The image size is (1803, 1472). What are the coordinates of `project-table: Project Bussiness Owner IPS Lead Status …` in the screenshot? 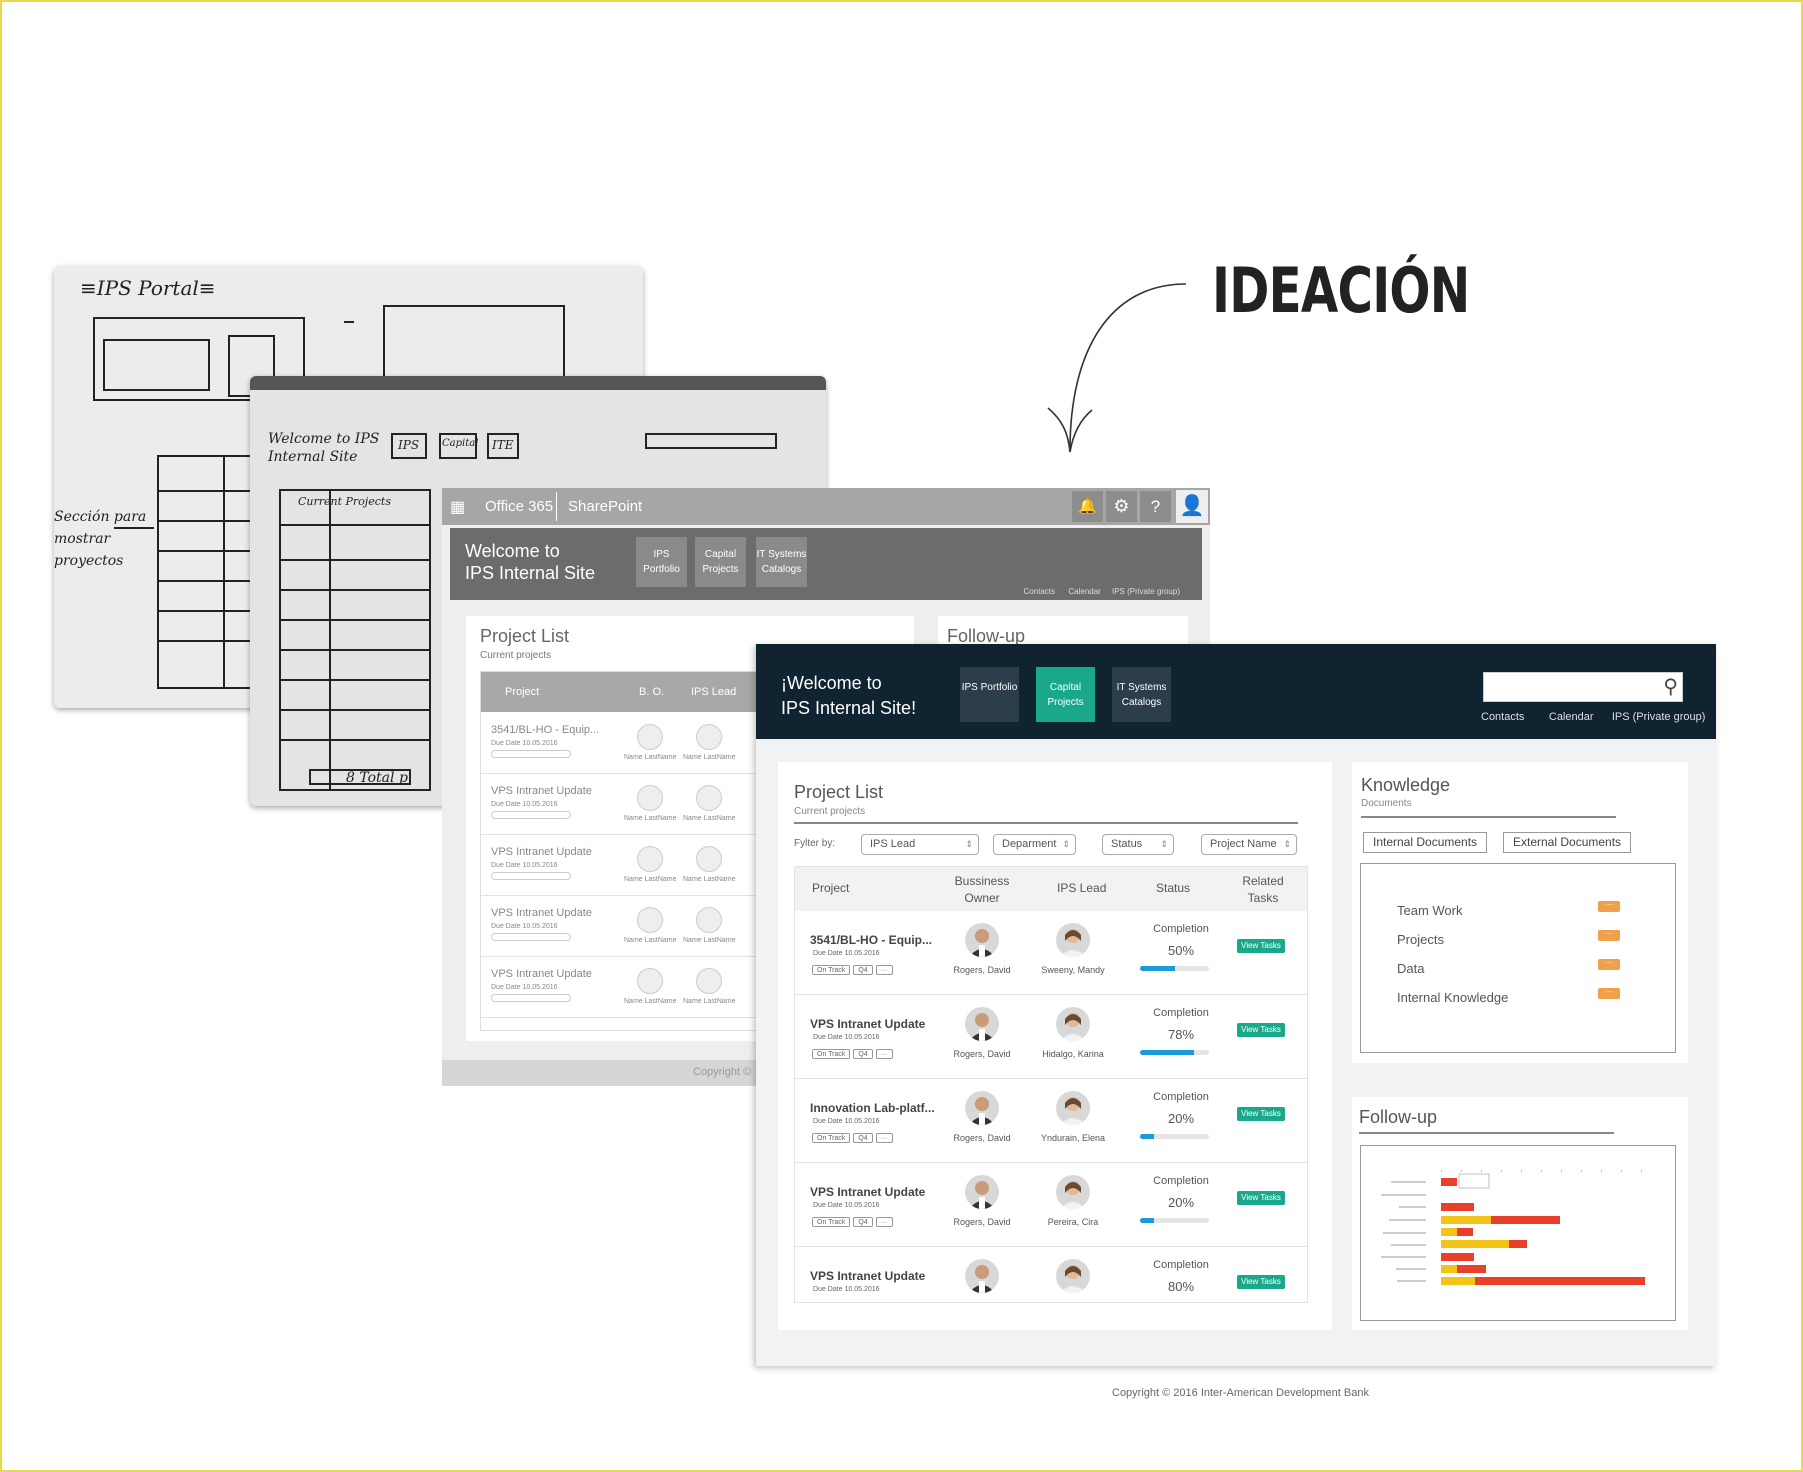 It's located at (1051, 1084).